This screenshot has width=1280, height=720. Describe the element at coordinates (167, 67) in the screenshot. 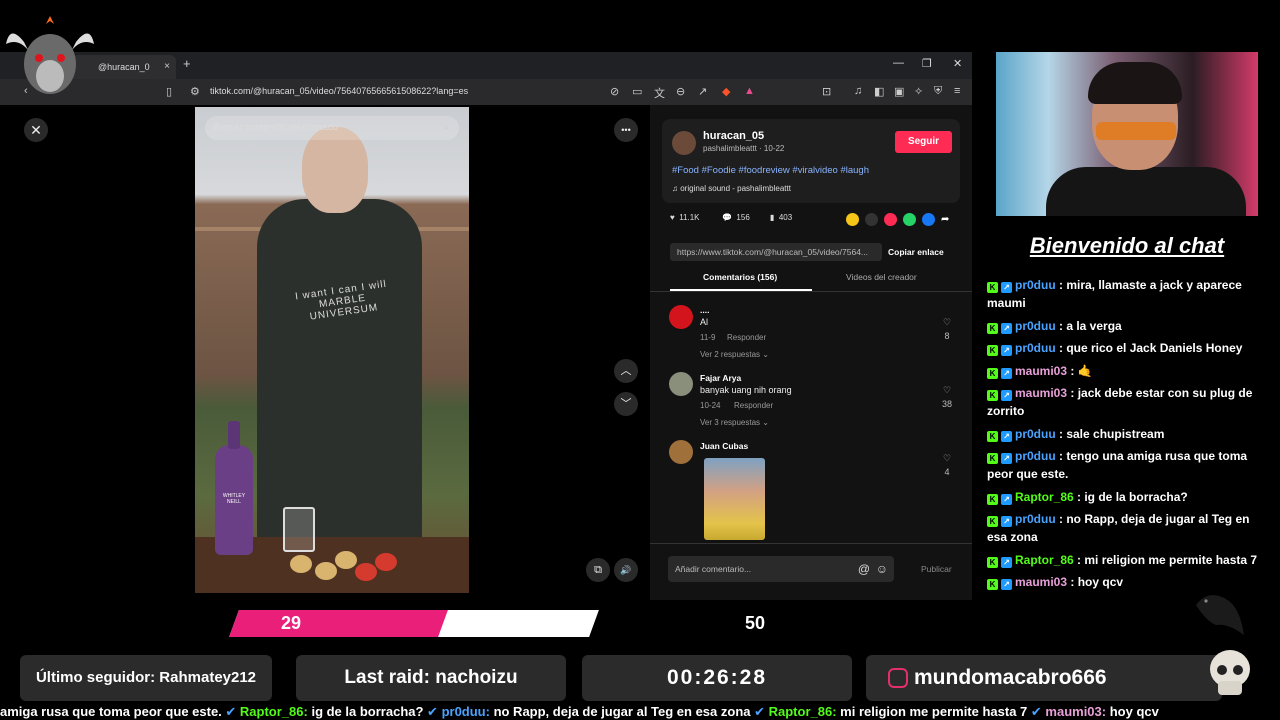

I see `tab-close-icon: ×` at that location.